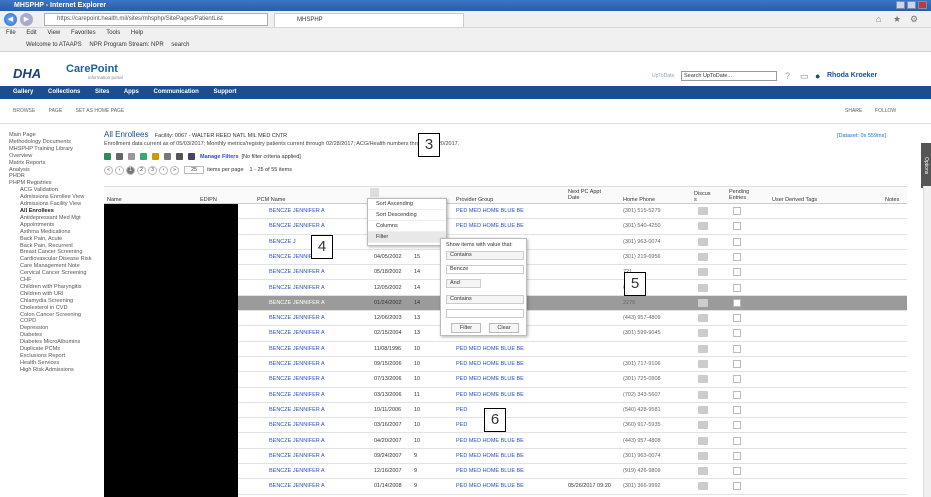  Describe the element at coordinates (466, 328) in the screenshot. I see `filter-apply-button: Filter` at that location.